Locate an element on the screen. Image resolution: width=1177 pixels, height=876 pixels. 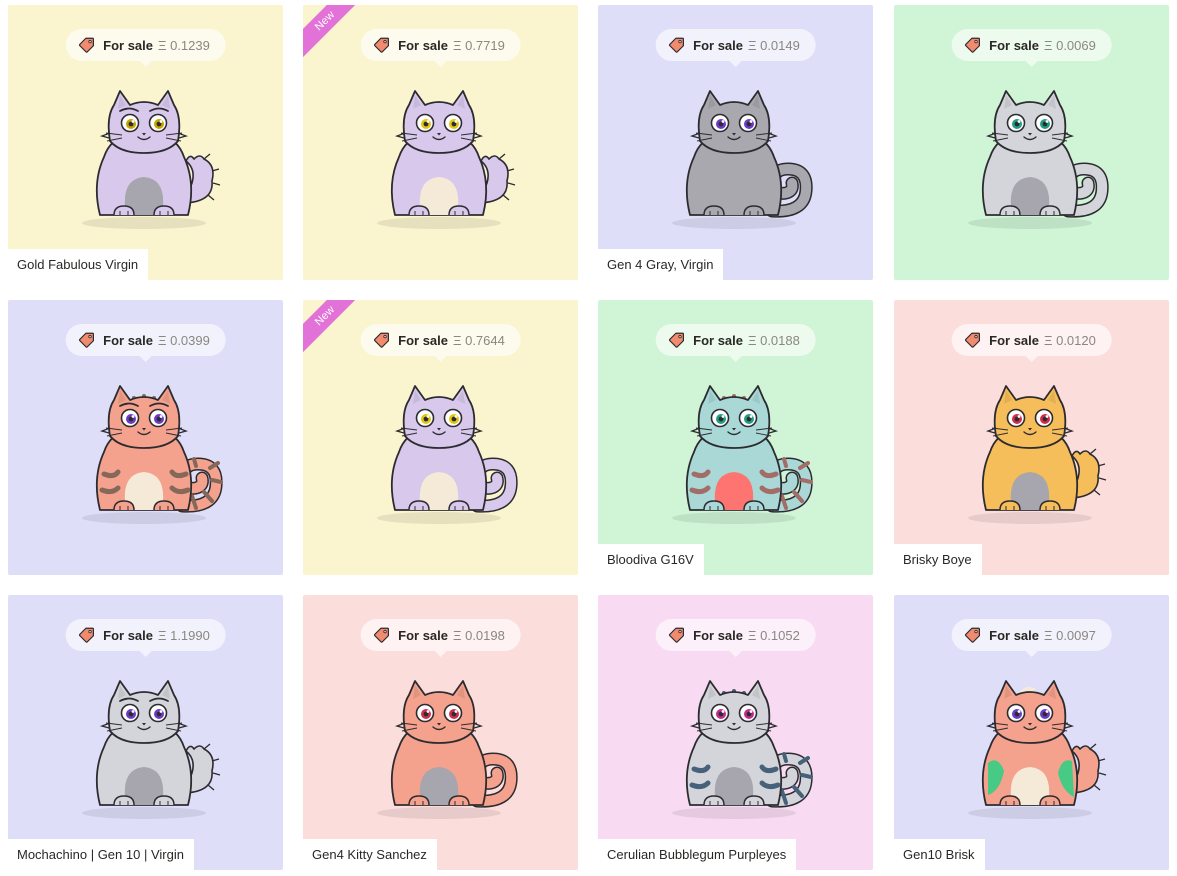
kitty-price: Ξ 0.1052 is located at coordinates (774, 635).